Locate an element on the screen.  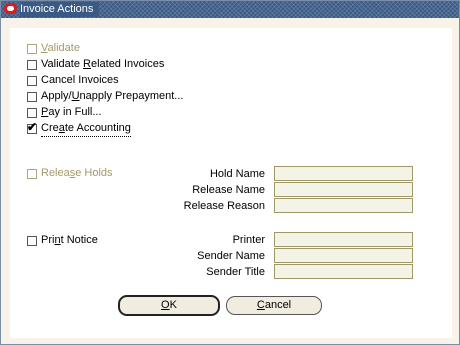
checkmark-icon: ✔ is located at coordinates (32, 127).